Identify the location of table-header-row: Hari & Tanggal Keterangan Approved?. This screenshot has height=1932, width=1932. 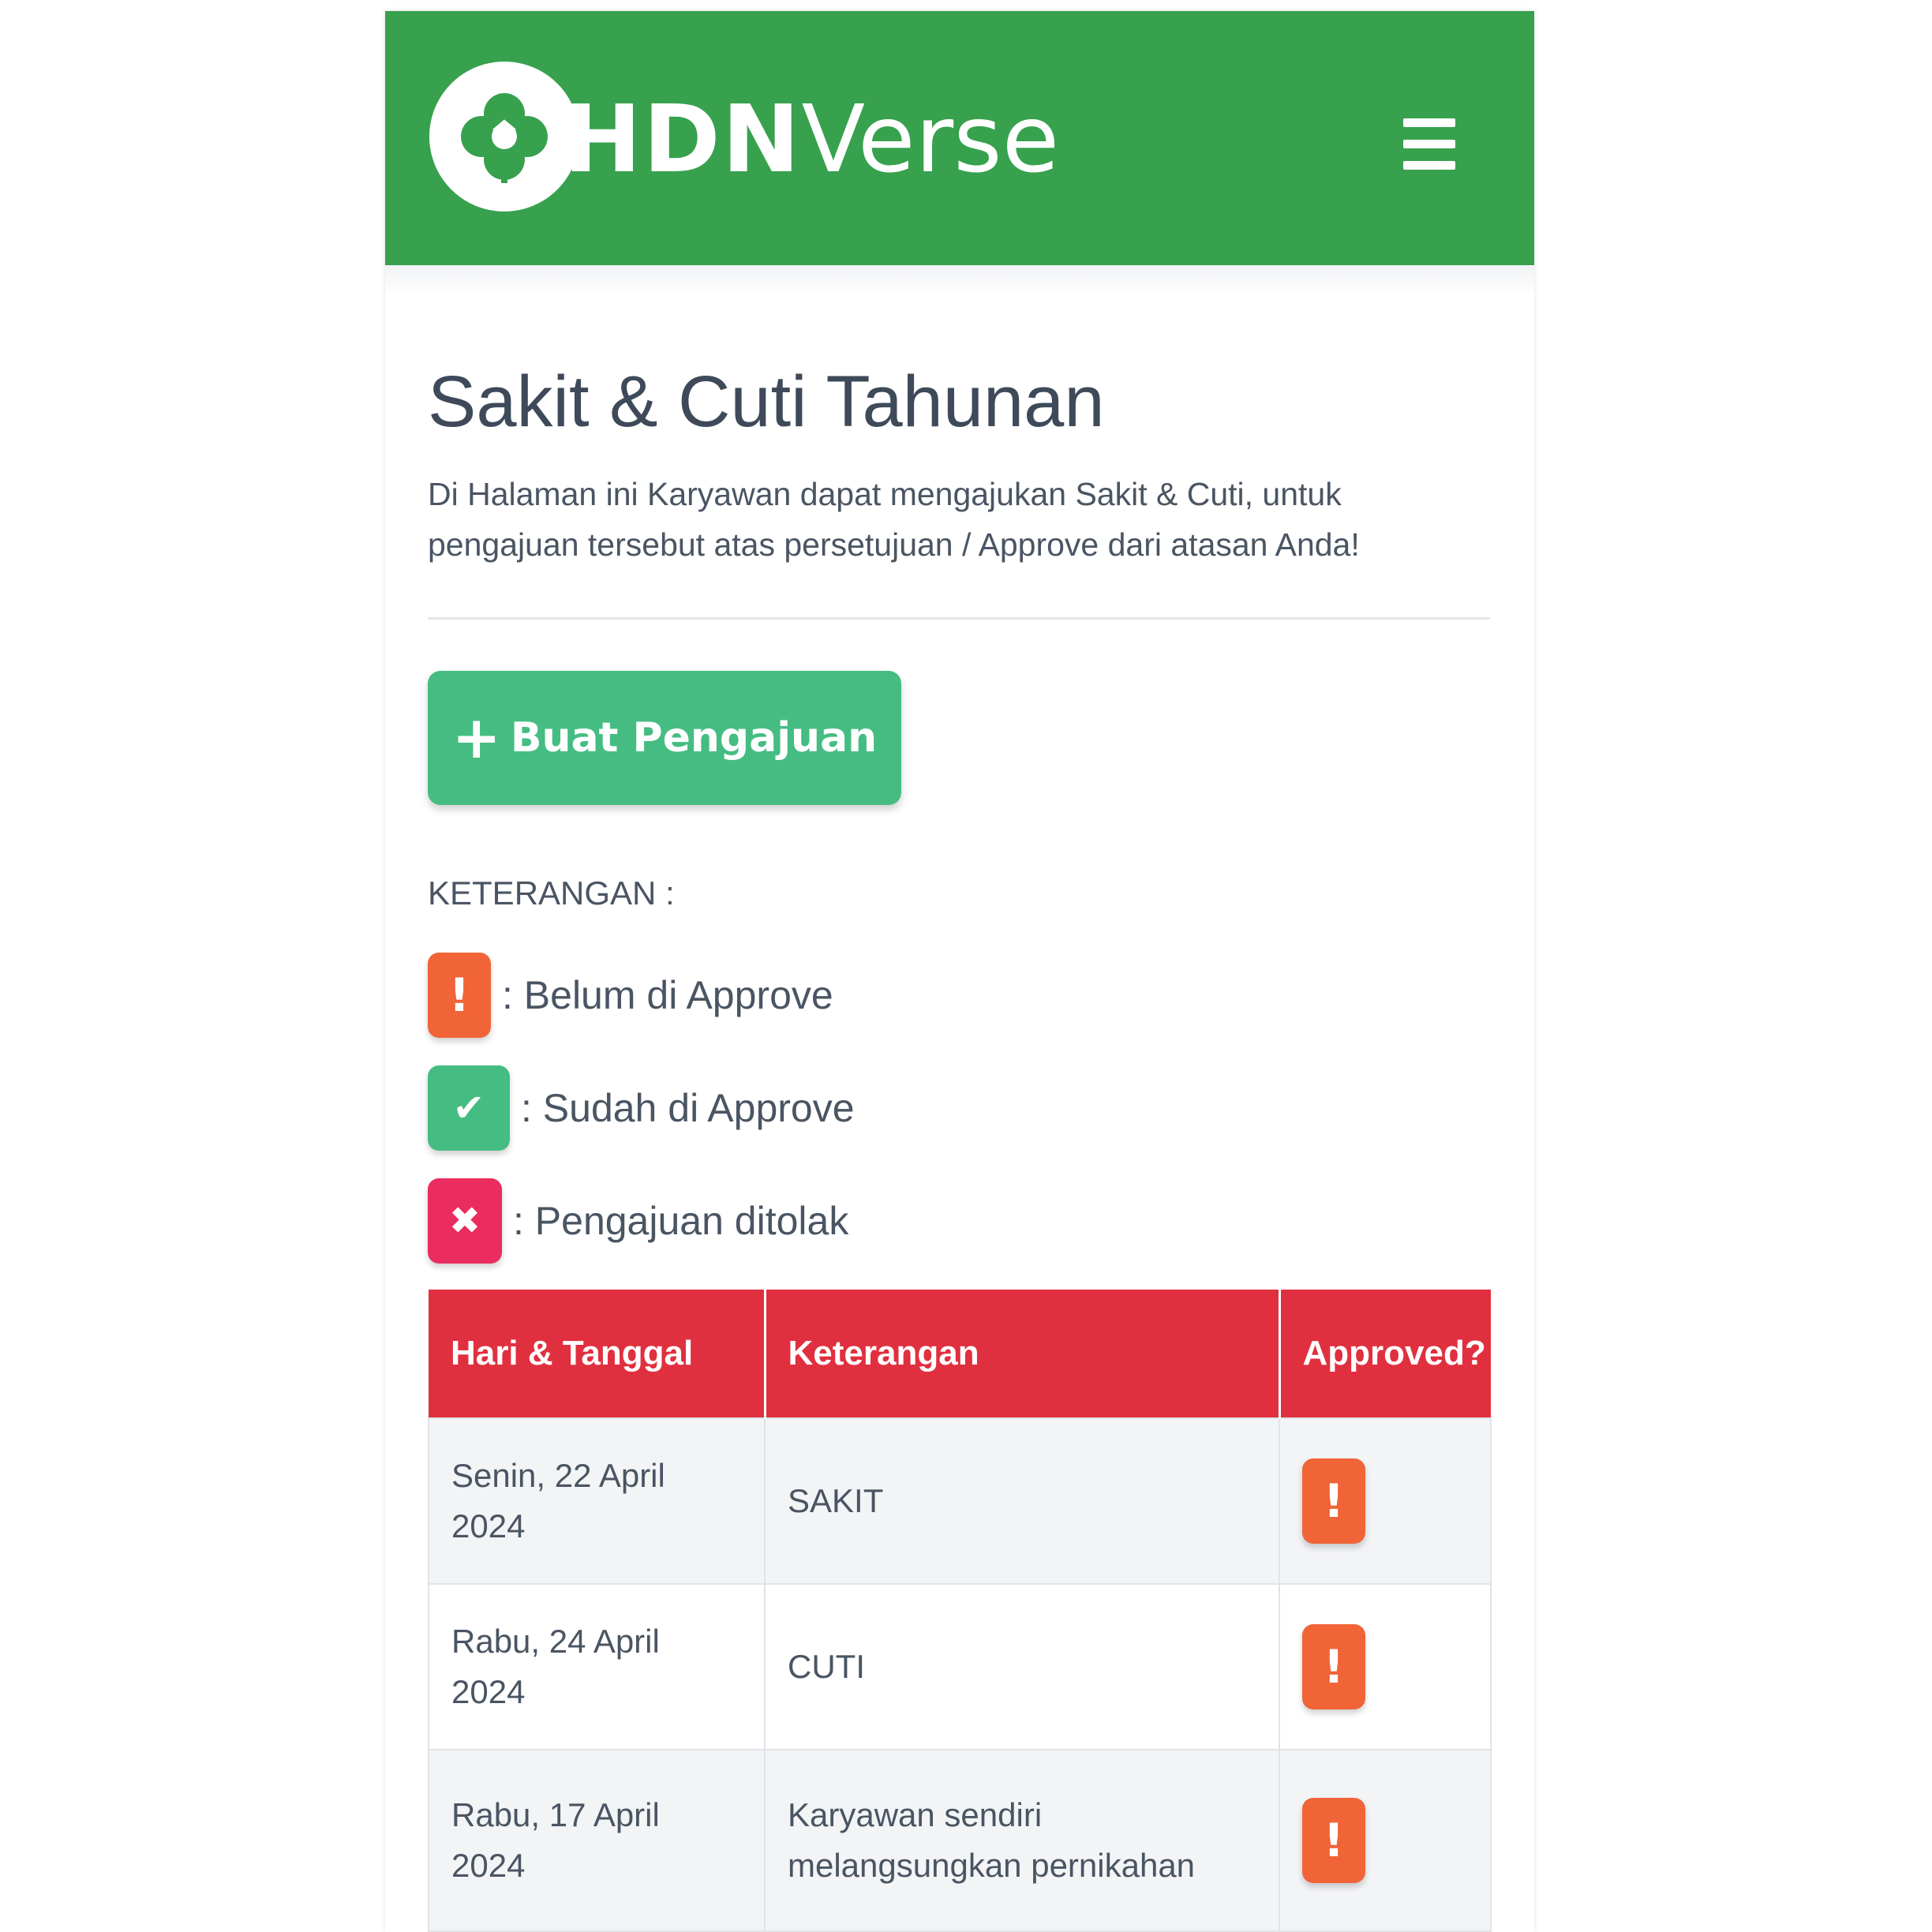
(960, 1354).